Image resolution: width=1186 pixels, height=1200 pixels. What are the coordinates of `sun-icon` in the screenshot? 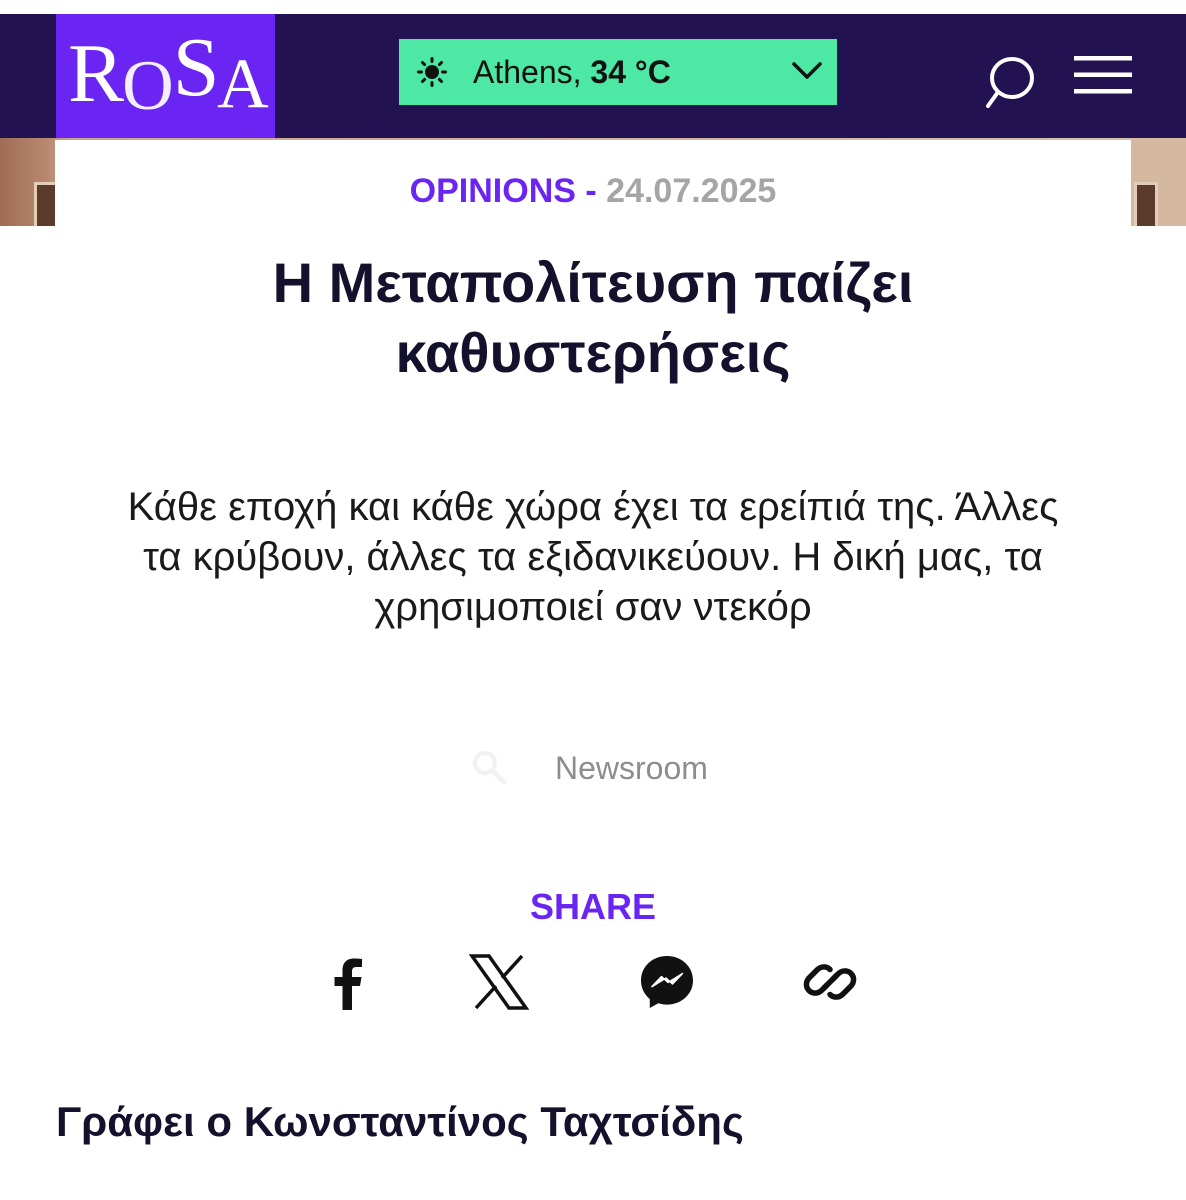 It's located at (432, 72).